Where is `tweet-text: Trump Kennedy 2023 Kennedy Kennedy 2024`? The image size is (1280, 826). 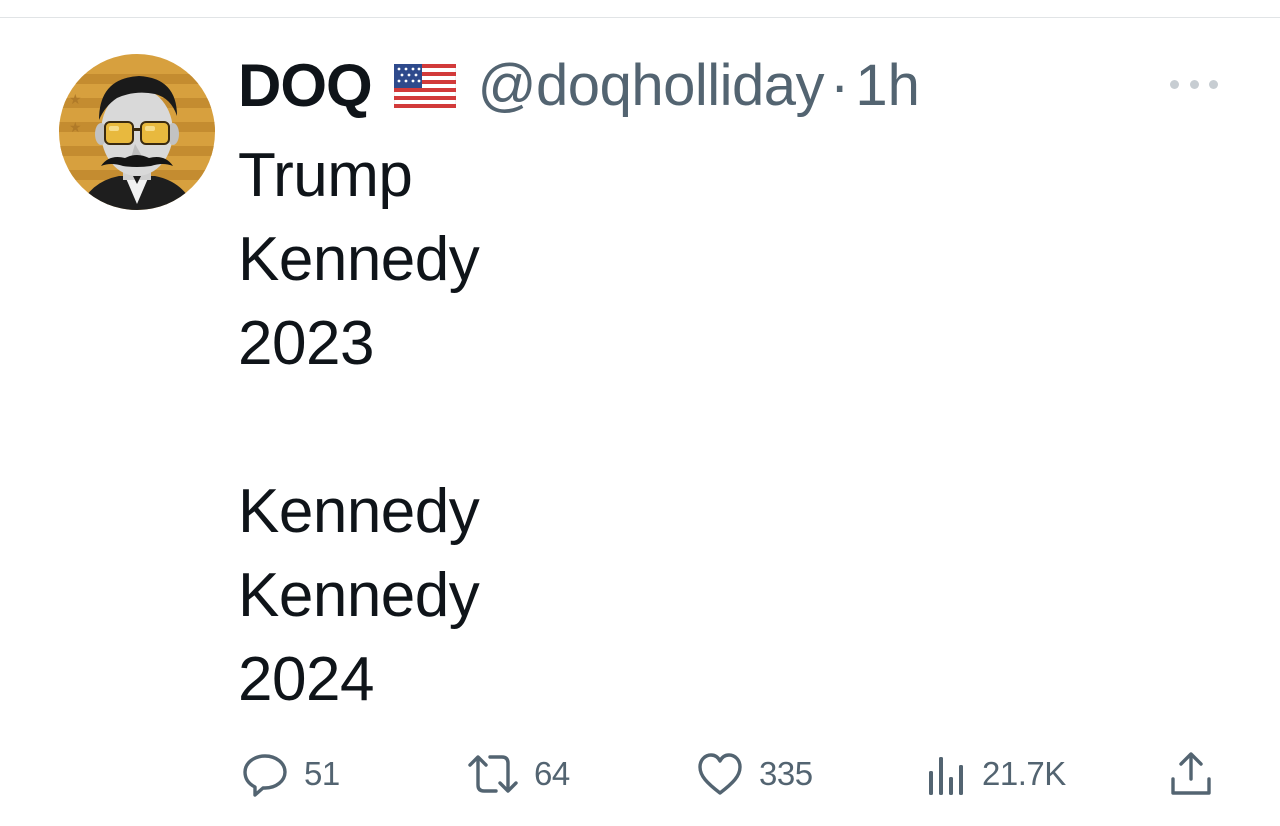 tweet-text: Trump Kennedy 2023 Kennedy Kennedy 2024 is located at coordinates (359, 428).